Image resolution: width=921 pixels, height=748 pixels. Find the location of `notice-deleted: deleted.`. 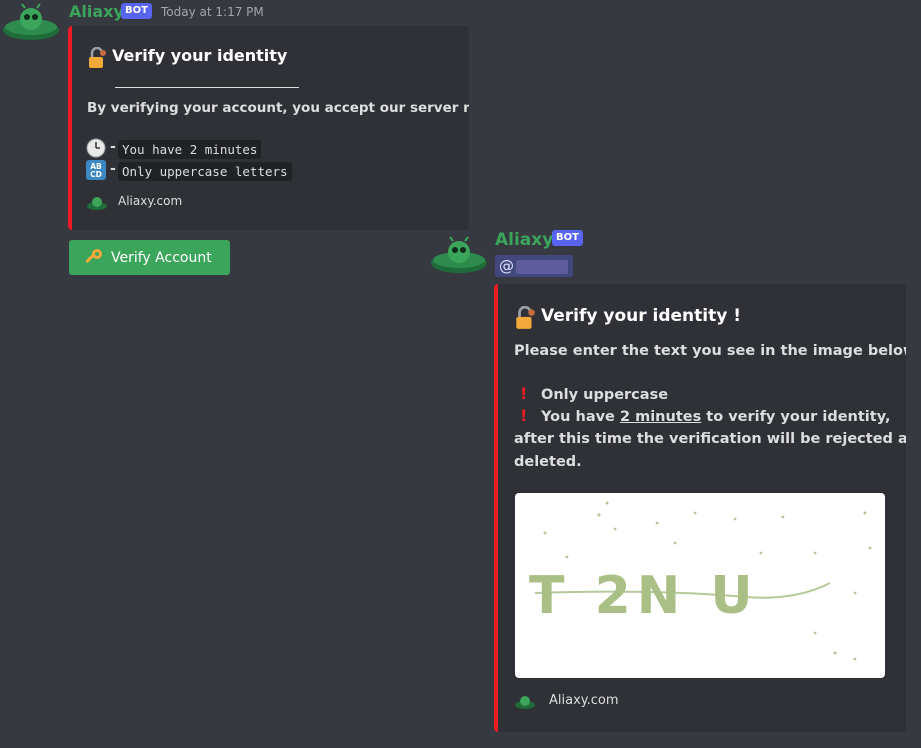

notice-deleted: deleted. is located at coordinates (548, 462).